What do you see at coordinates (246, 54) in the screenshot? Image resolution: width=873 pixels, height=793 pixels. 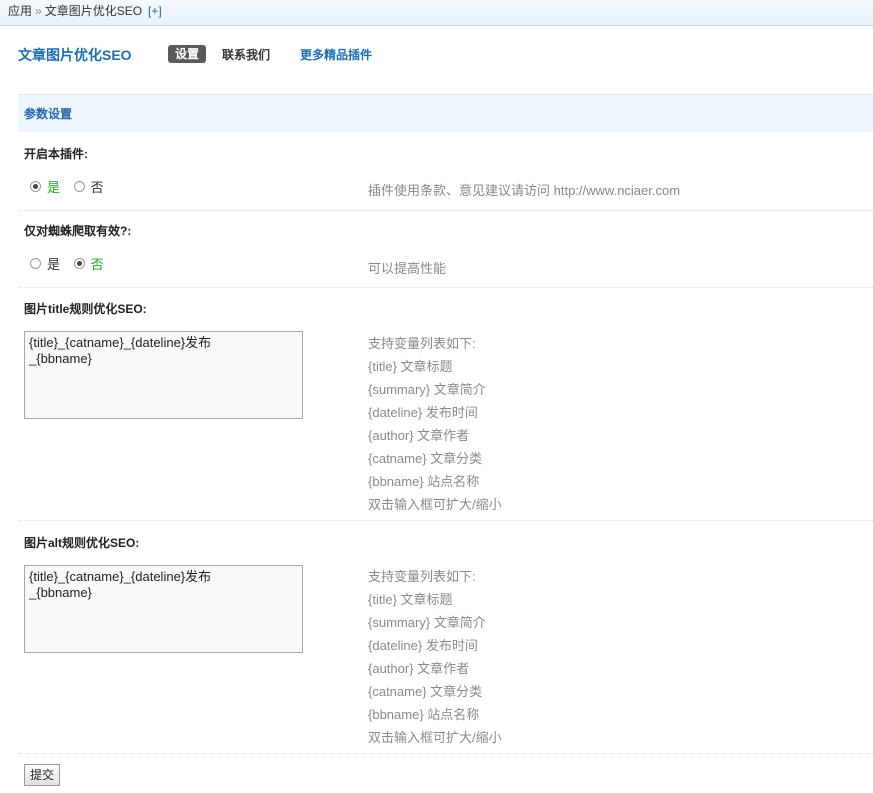 I see `tab-contact: 联系我们` at bounding box center [246, 54].